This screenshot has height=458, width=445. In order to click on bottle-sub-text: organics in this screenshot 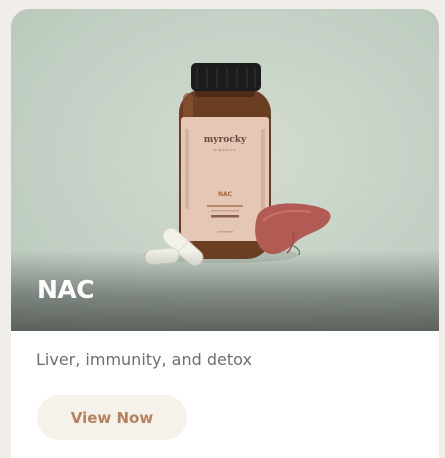, I will do `click(225, 150)`.